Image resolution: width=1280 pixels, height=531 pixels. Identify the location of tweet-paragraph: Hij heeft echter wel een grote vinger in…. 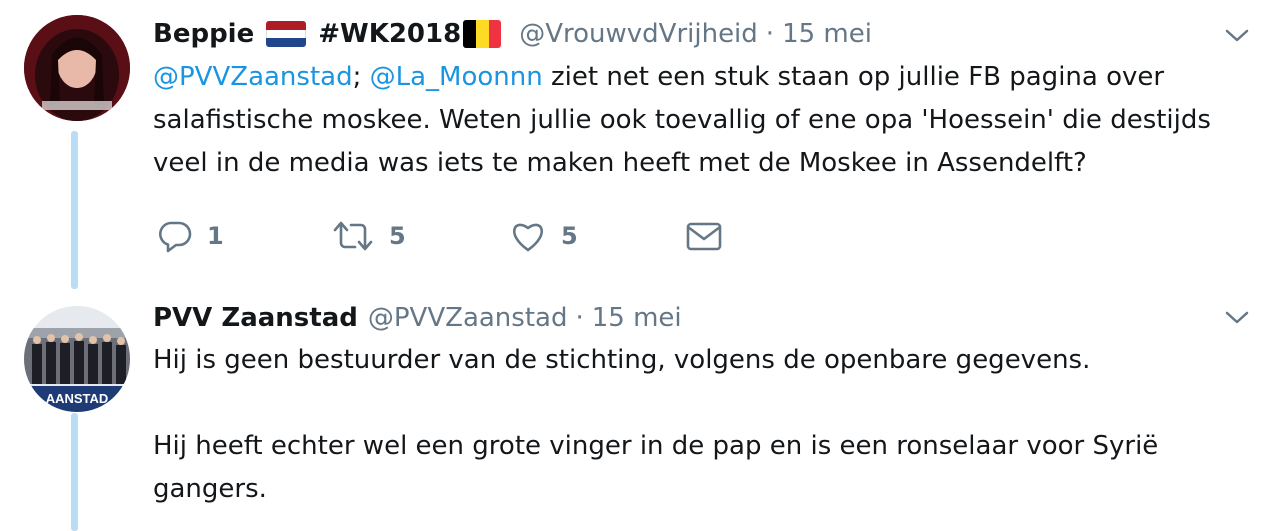
(656, 467).